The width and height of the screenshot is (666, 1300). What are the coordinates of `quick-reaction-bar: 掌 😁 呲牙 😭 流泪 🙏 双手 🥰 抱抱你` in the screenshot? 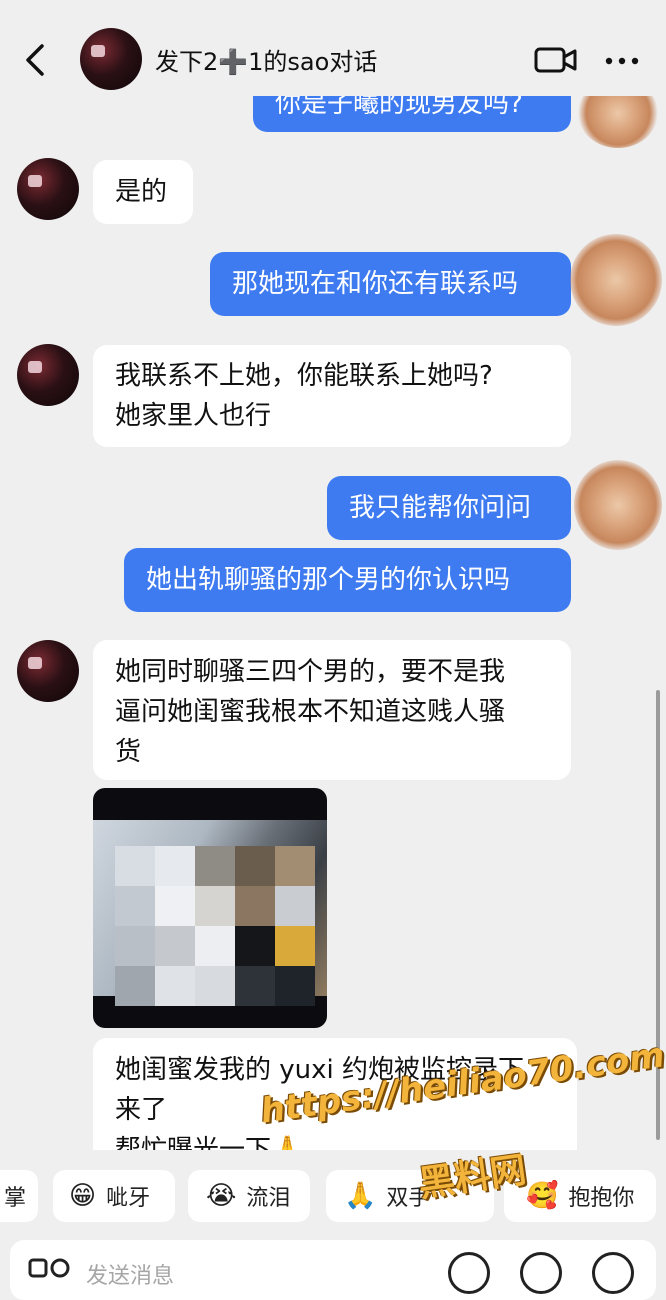 It's located at (333, 1197).